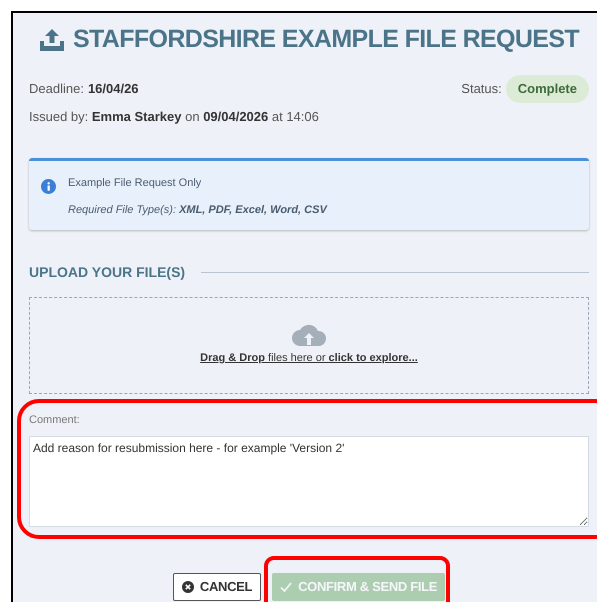  I want to click on status-label: Status:, so click(481, 89).